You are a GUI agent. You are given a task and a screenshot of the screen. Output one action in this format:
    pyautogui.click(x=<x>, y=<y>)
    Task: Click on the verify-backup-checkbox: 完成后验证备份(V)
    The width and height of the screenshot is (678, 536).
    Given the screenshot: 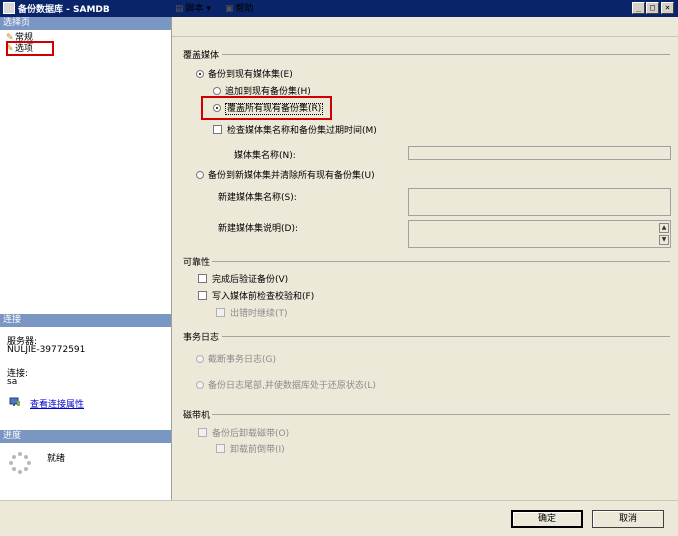 What is the action you would take?
    pyautogui.click(x=243, y=280)
    